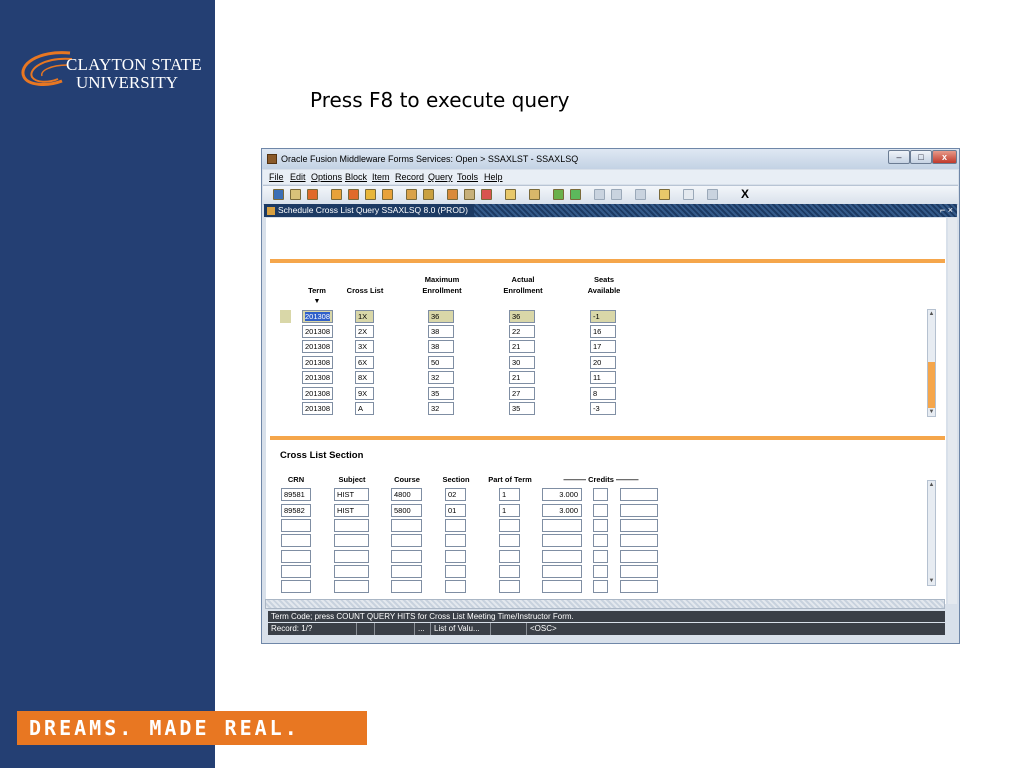  What do you see at coordinates (603, 316) in the screenshot?
I see `seats-available-field: -1` at bounding box center [603, 316].